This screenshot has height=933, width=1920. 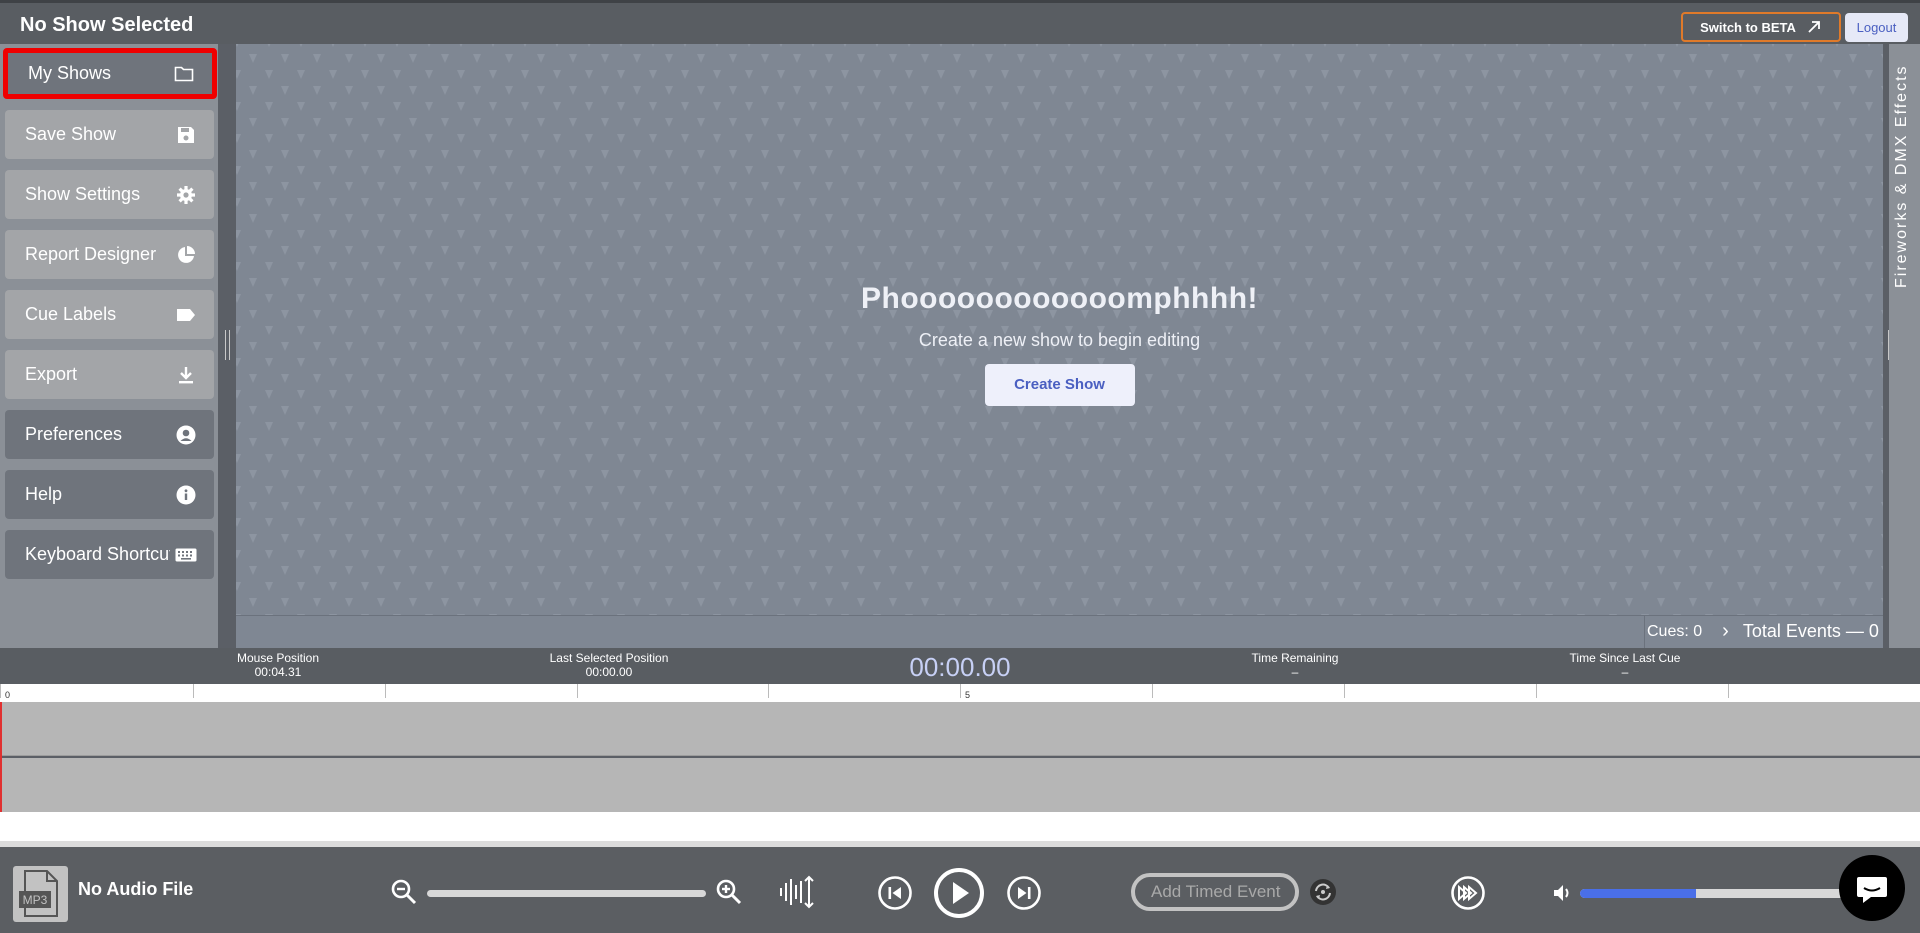 What do you see at coordinates (186, 195) in the screenshot?
I see `gear-icon` at bounding box center [186, 195].